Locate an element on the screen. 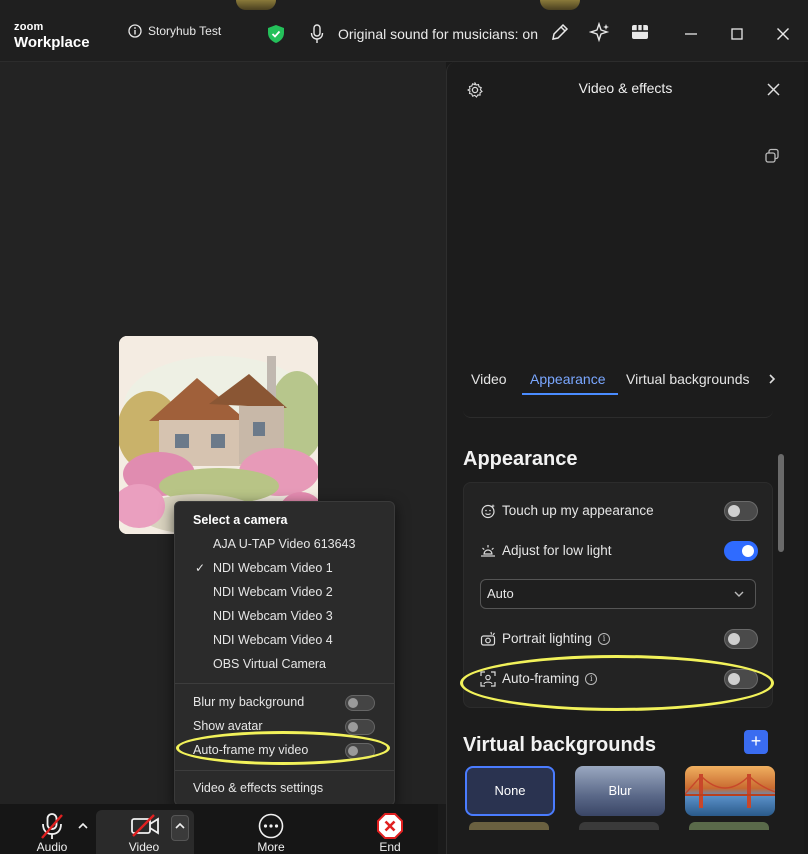  camera-option-label: NDI Webcam Video 3 is located at coordinates (273, 616).